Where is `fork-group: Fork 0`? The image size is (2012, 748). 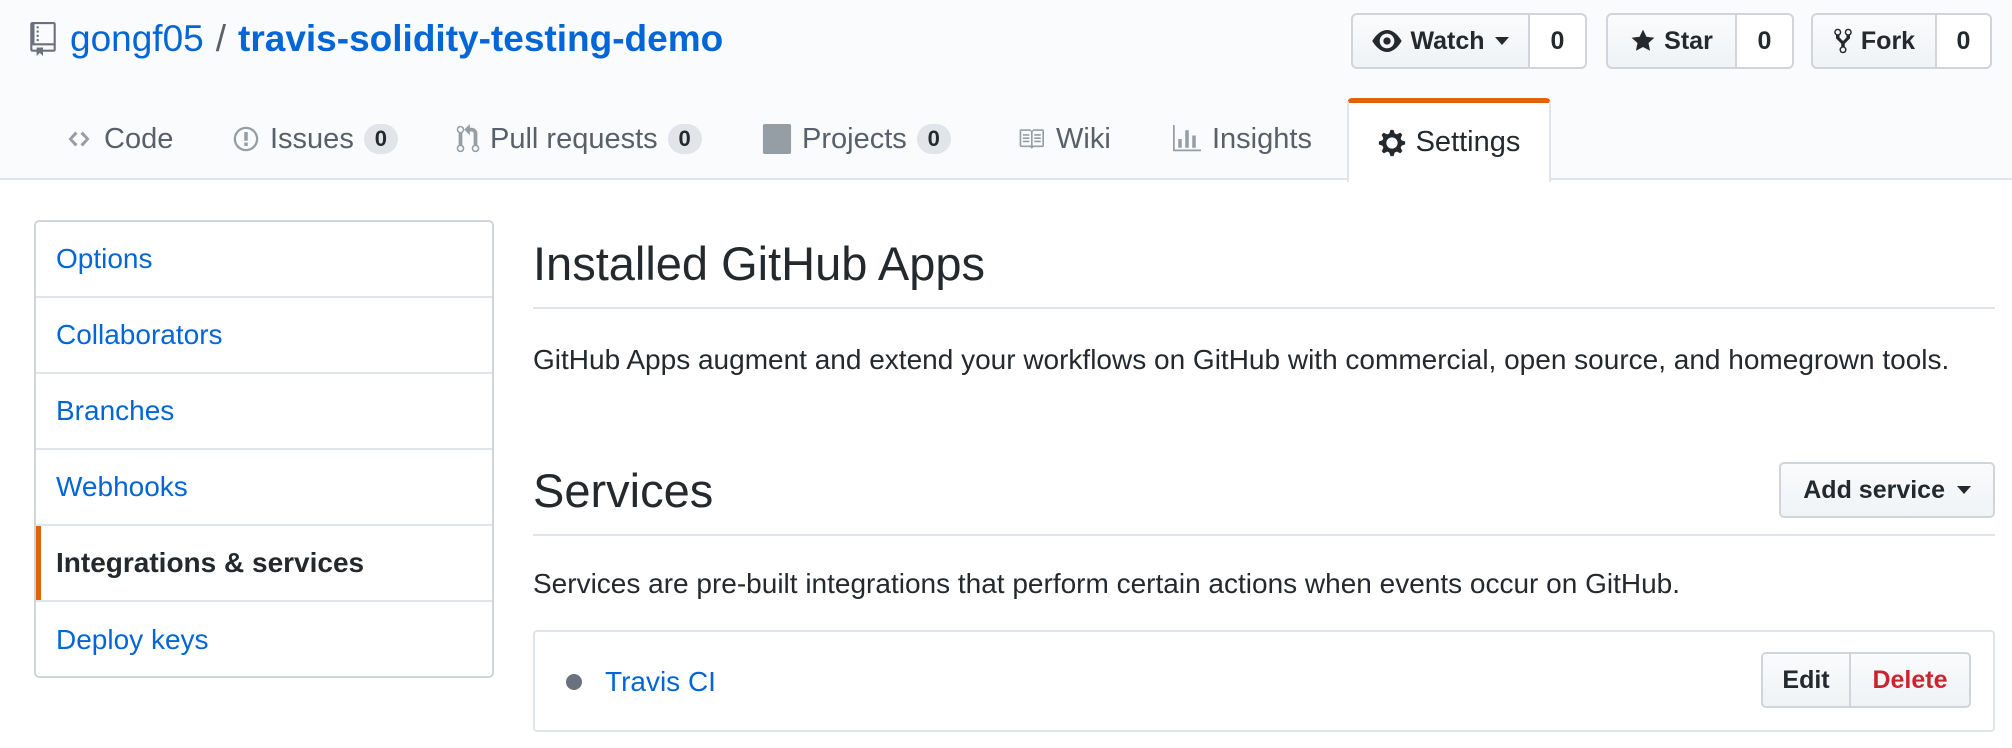
fork-group: Fork 0 is located at coordinates (1901, 41).